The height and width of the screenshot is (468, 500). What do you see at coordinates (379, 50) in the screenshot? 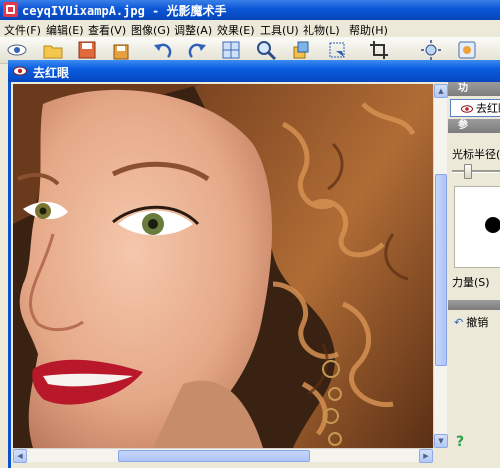
I see `crop-icon` at bounding box center [379, 50].